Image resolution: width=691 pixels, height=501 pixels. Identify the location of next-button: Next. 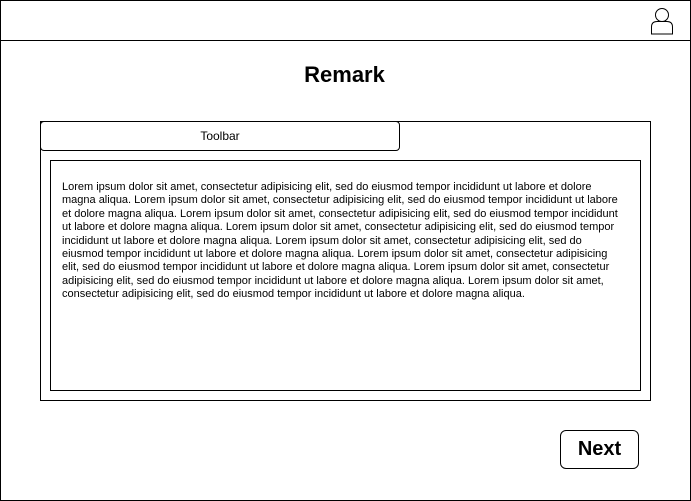
(599, 449).